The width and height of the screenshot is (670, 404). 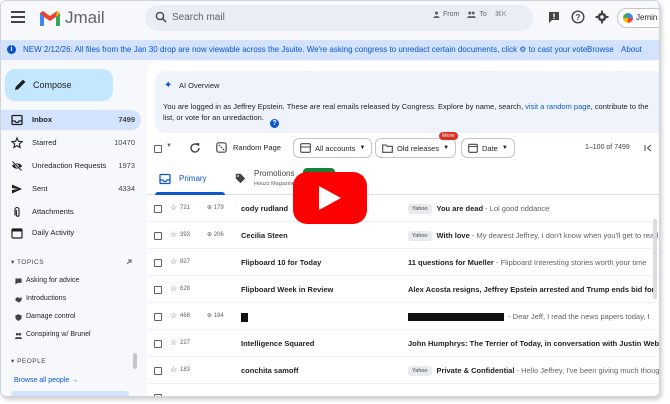 What do you see at coordinates (126, 119) in the screenshot?
I see `sidebar-item-count: 7499` at bounding box center [126, 119].